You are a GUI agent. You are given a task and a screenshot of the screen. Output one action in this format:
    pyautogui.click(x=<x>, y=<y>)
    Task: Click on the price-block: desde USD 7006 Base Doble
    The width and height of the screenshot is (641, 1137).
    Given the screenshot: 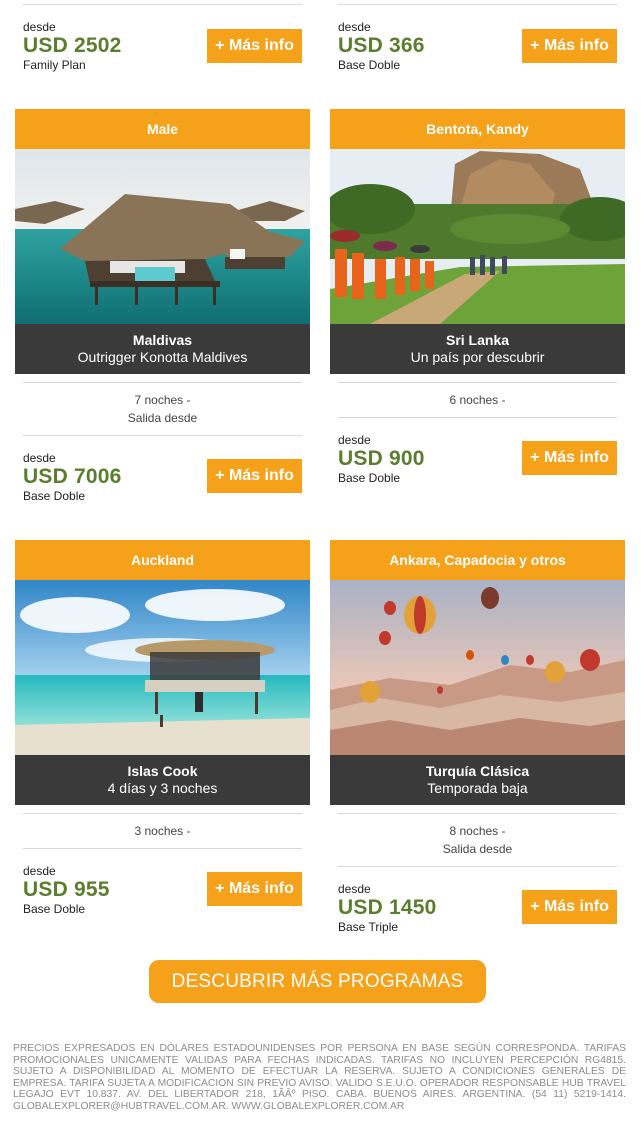 What is the action you would take?
    pyautogui.click(x=72, y=477)
    